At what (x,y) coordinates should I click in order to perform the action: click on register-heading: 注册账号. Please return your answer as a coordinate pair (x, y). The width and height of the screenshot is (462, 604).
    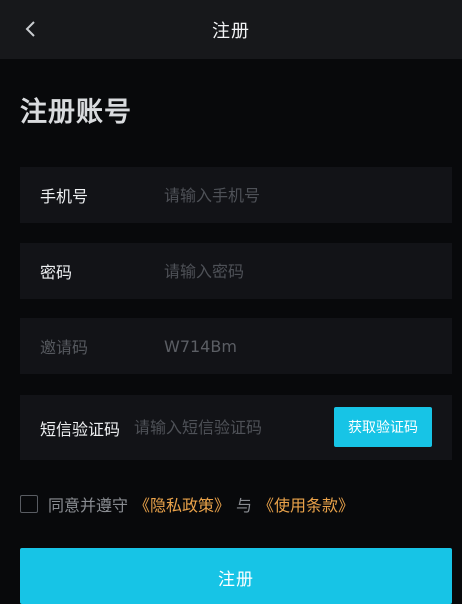
    Looking at the image, I should click on (76, 112).